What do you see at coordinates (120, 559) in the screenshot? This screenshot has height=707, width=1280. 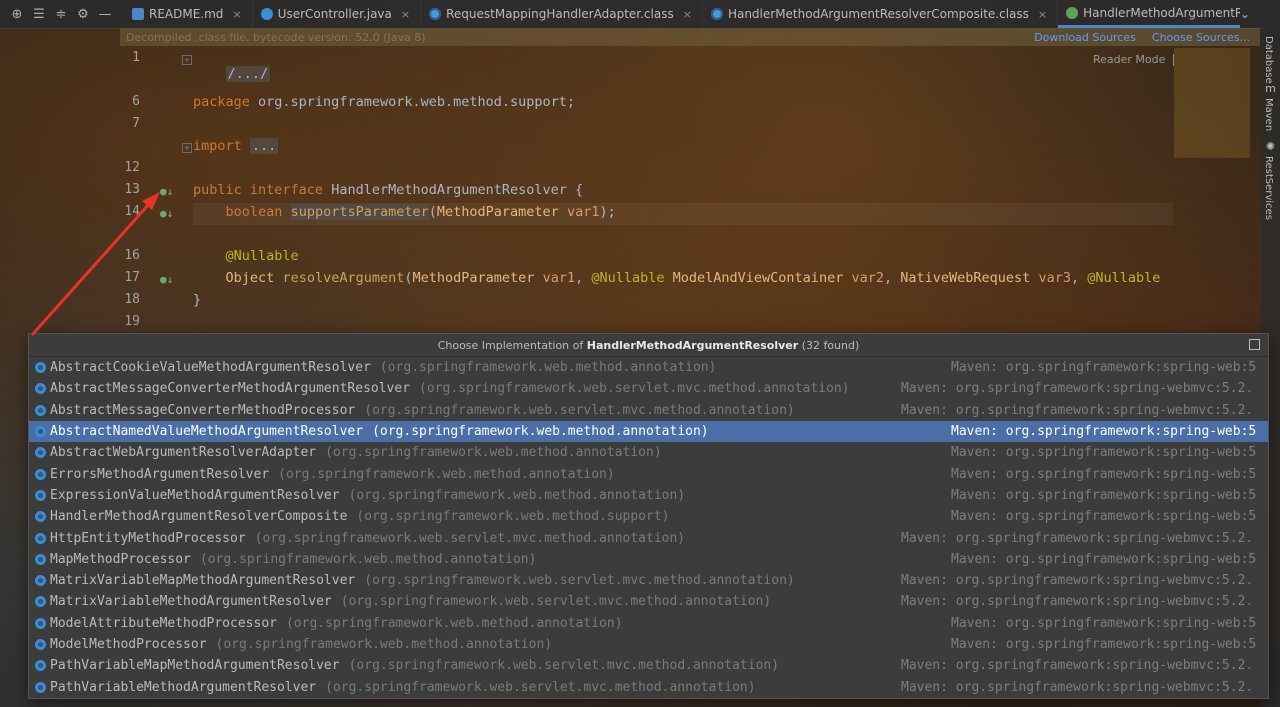 I see `class-name: MapMethodProcessor` at bounding box center [120, 559].